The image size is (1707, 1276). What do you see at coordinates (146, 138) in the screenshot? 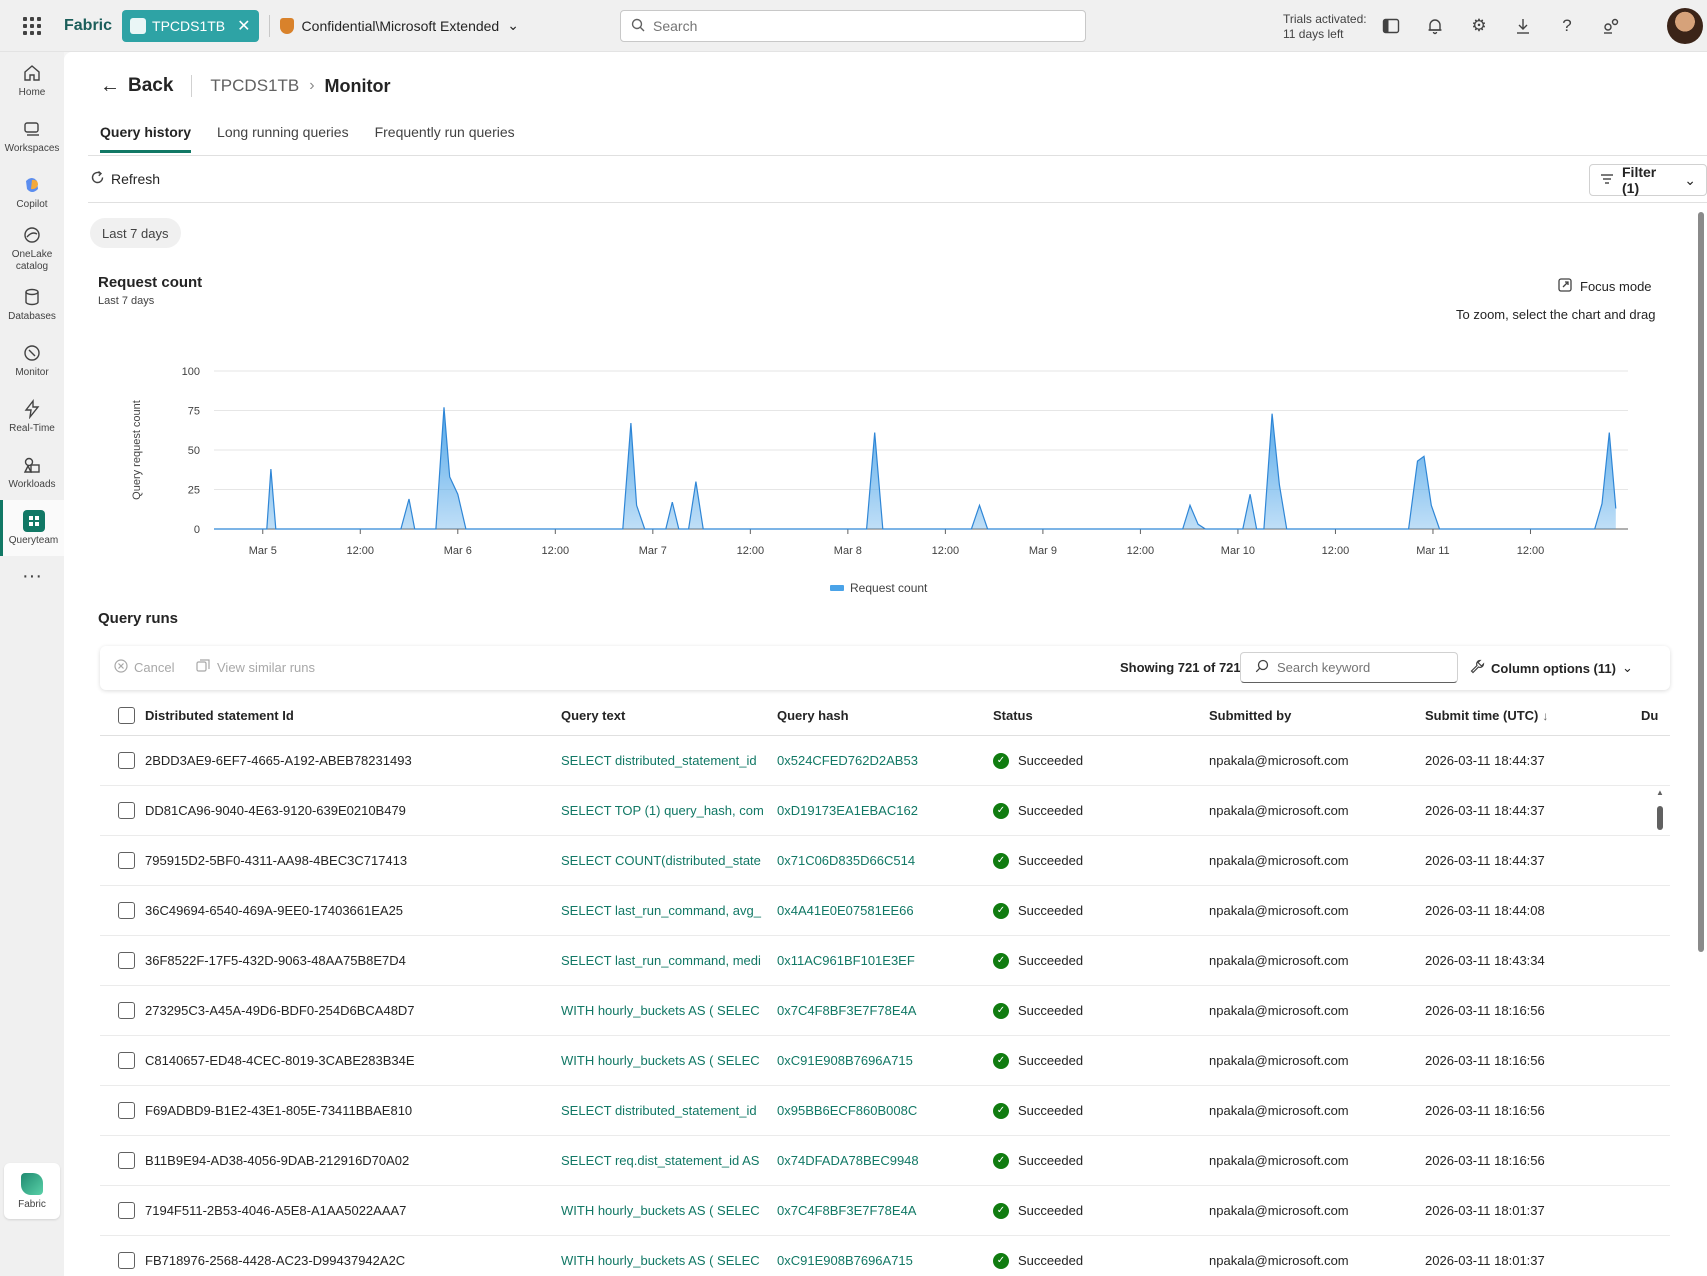
I see `tab-query-history: Query history` at bounding box center [146, 138].